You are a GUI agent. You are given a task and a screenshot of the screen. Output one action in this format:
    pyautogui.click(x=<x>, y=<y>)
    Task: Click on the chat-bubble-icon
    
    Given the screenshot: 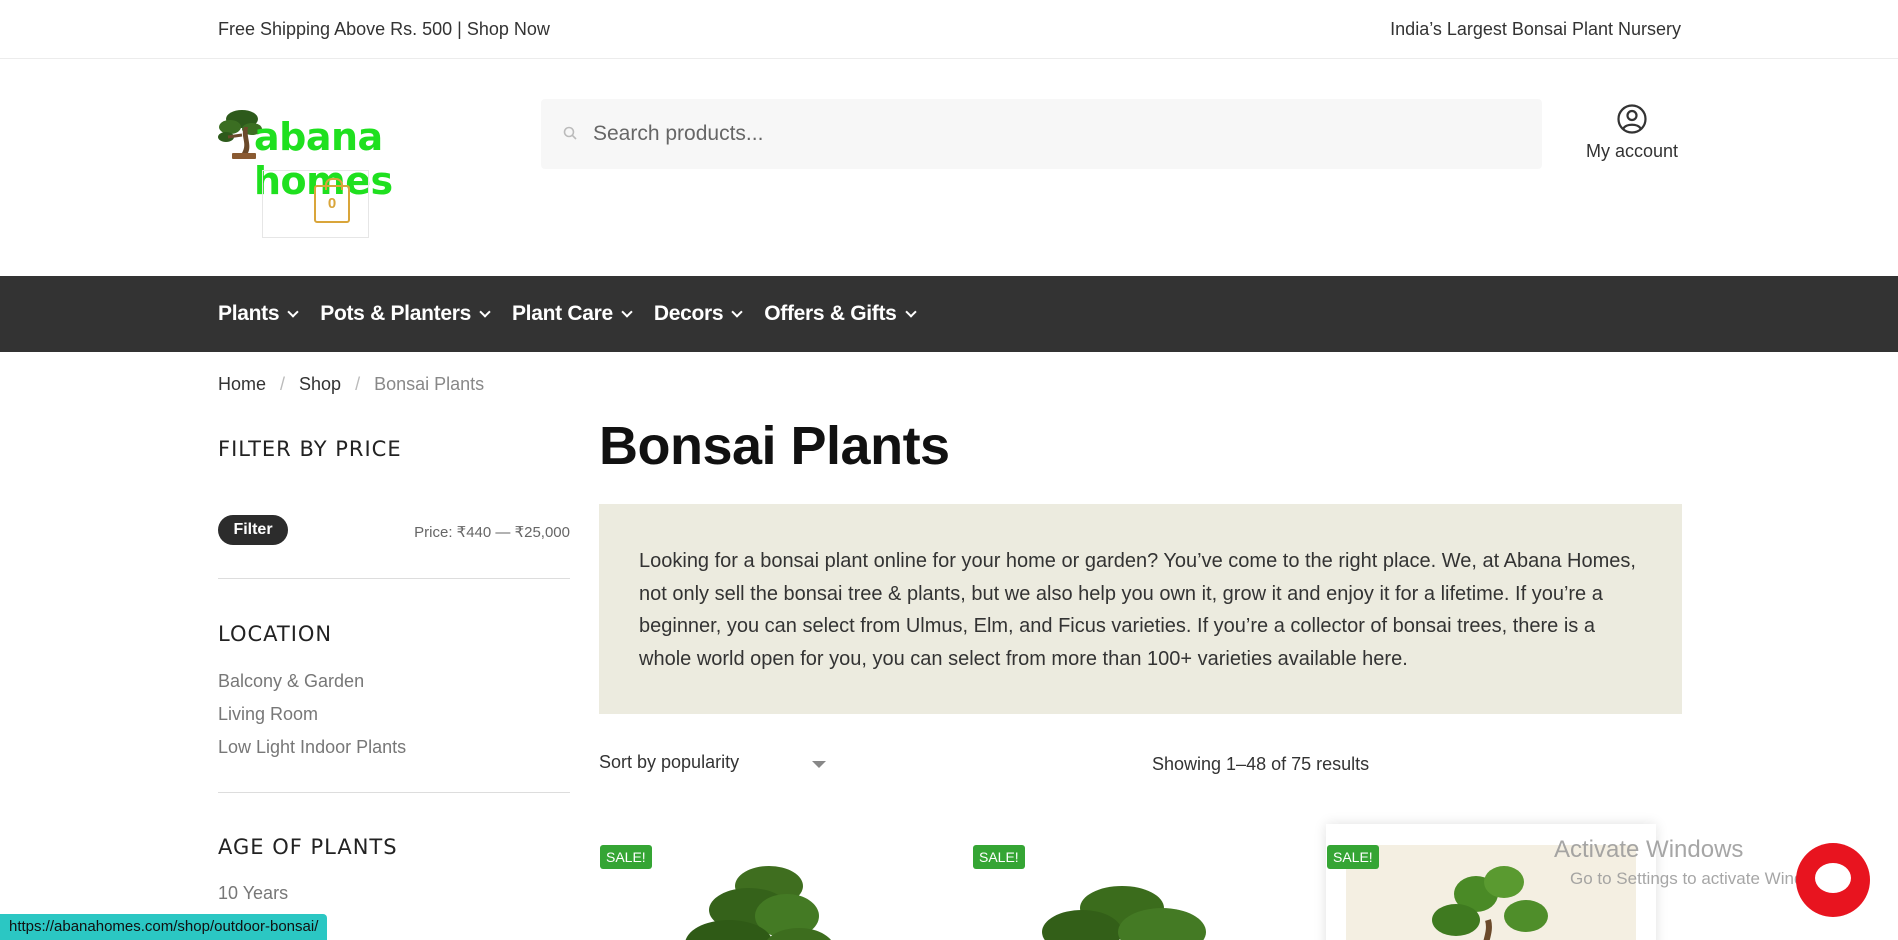 What is the action you would take?
    pyautogui.click(x=1833, y=878)
    